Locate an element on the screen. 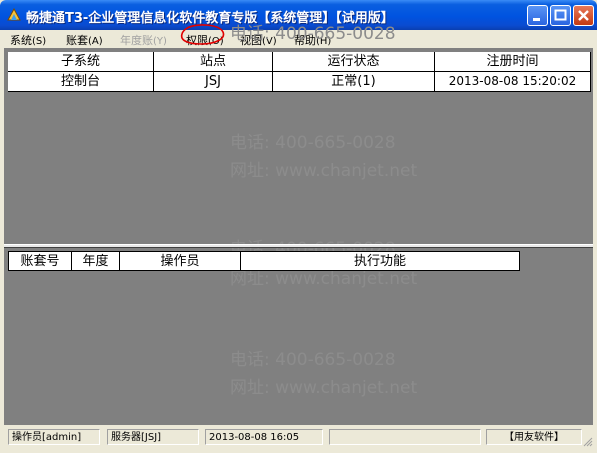 This screenshot has width=597, height=453. maximize-icon is located at coordinates (560, 15).